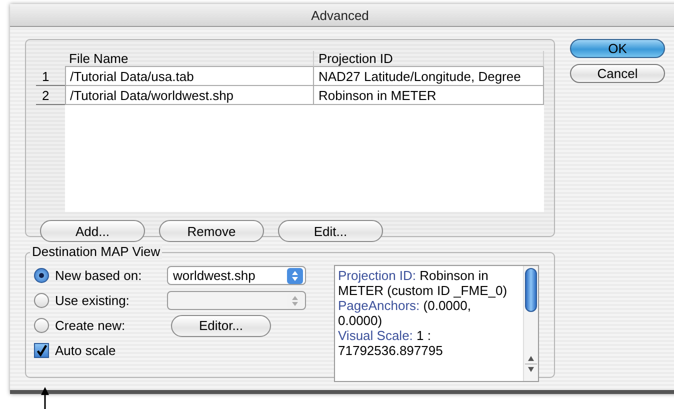  What do you see at coordinates (96, 251) in the screenshot?
I see `group-title: Destination MAP View` at bounding box center [96, 251].